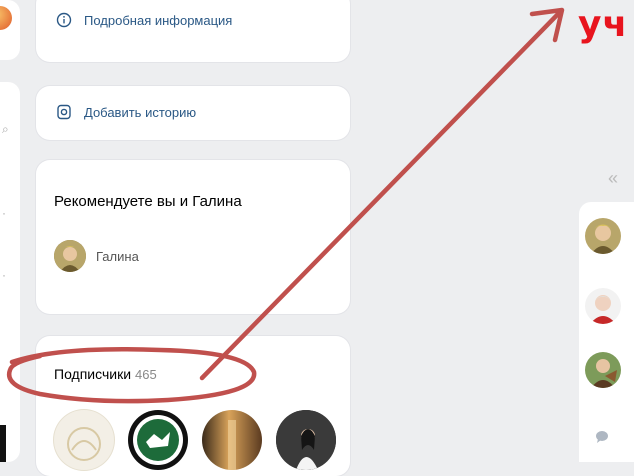 This screenshot has width=634, height=476. What do you see at coordinates (5, 129) in the screenshot?
I see `search-icon: ⌕` at bounding box center [5, 129].